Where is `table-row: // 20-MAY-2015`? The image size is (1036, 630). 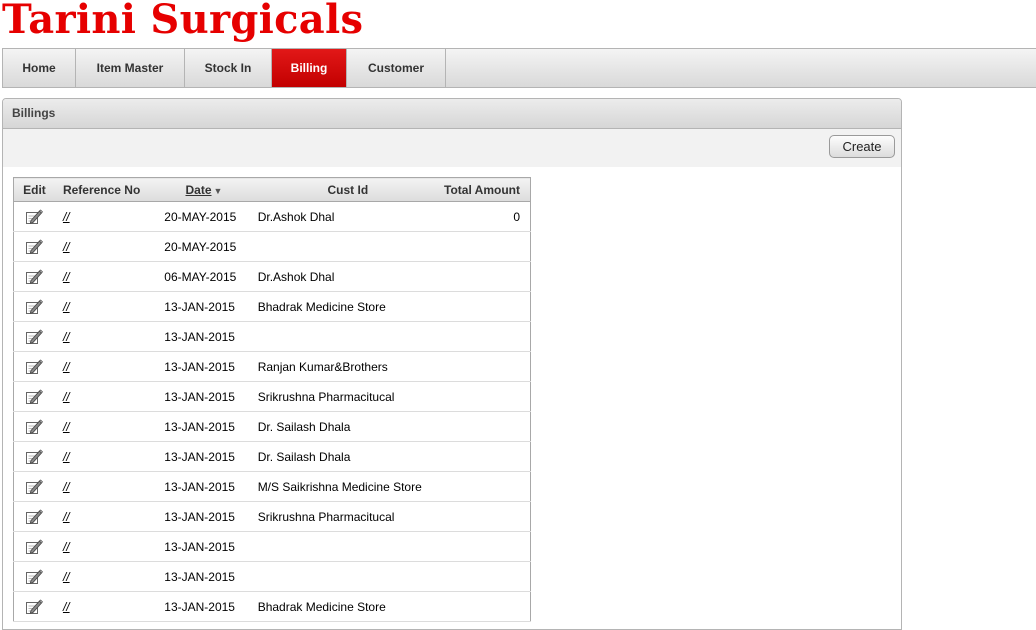 table-row: // 20-MAY-2015 is located at coordinates (272, 246).